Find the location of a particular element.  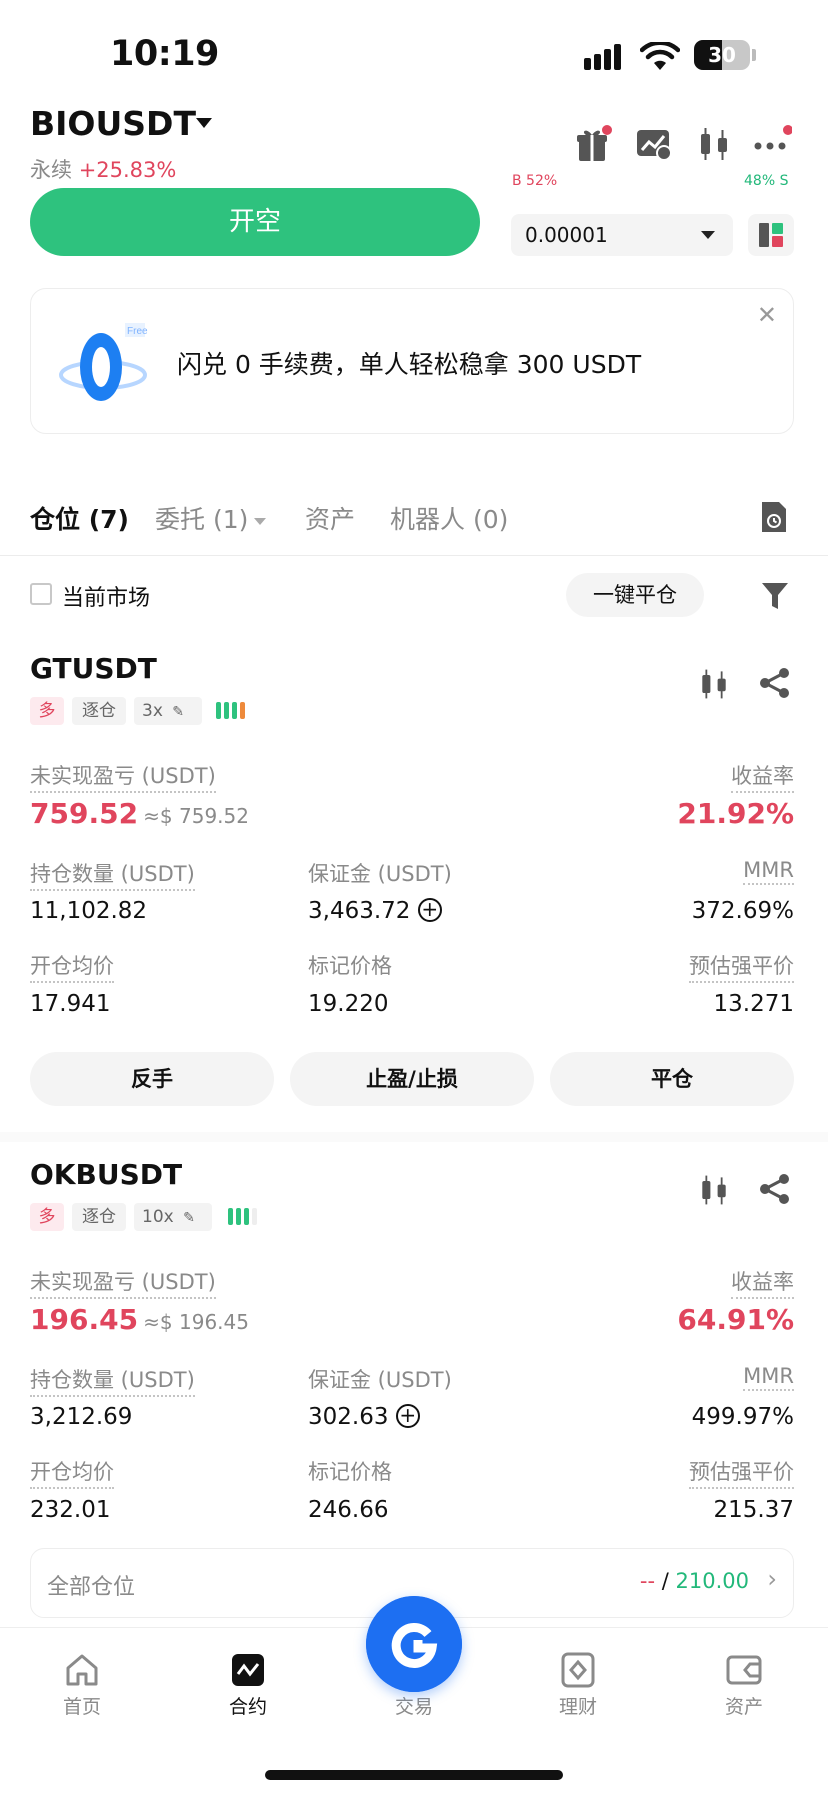

gift-icon is located at coordinates (594, 144).